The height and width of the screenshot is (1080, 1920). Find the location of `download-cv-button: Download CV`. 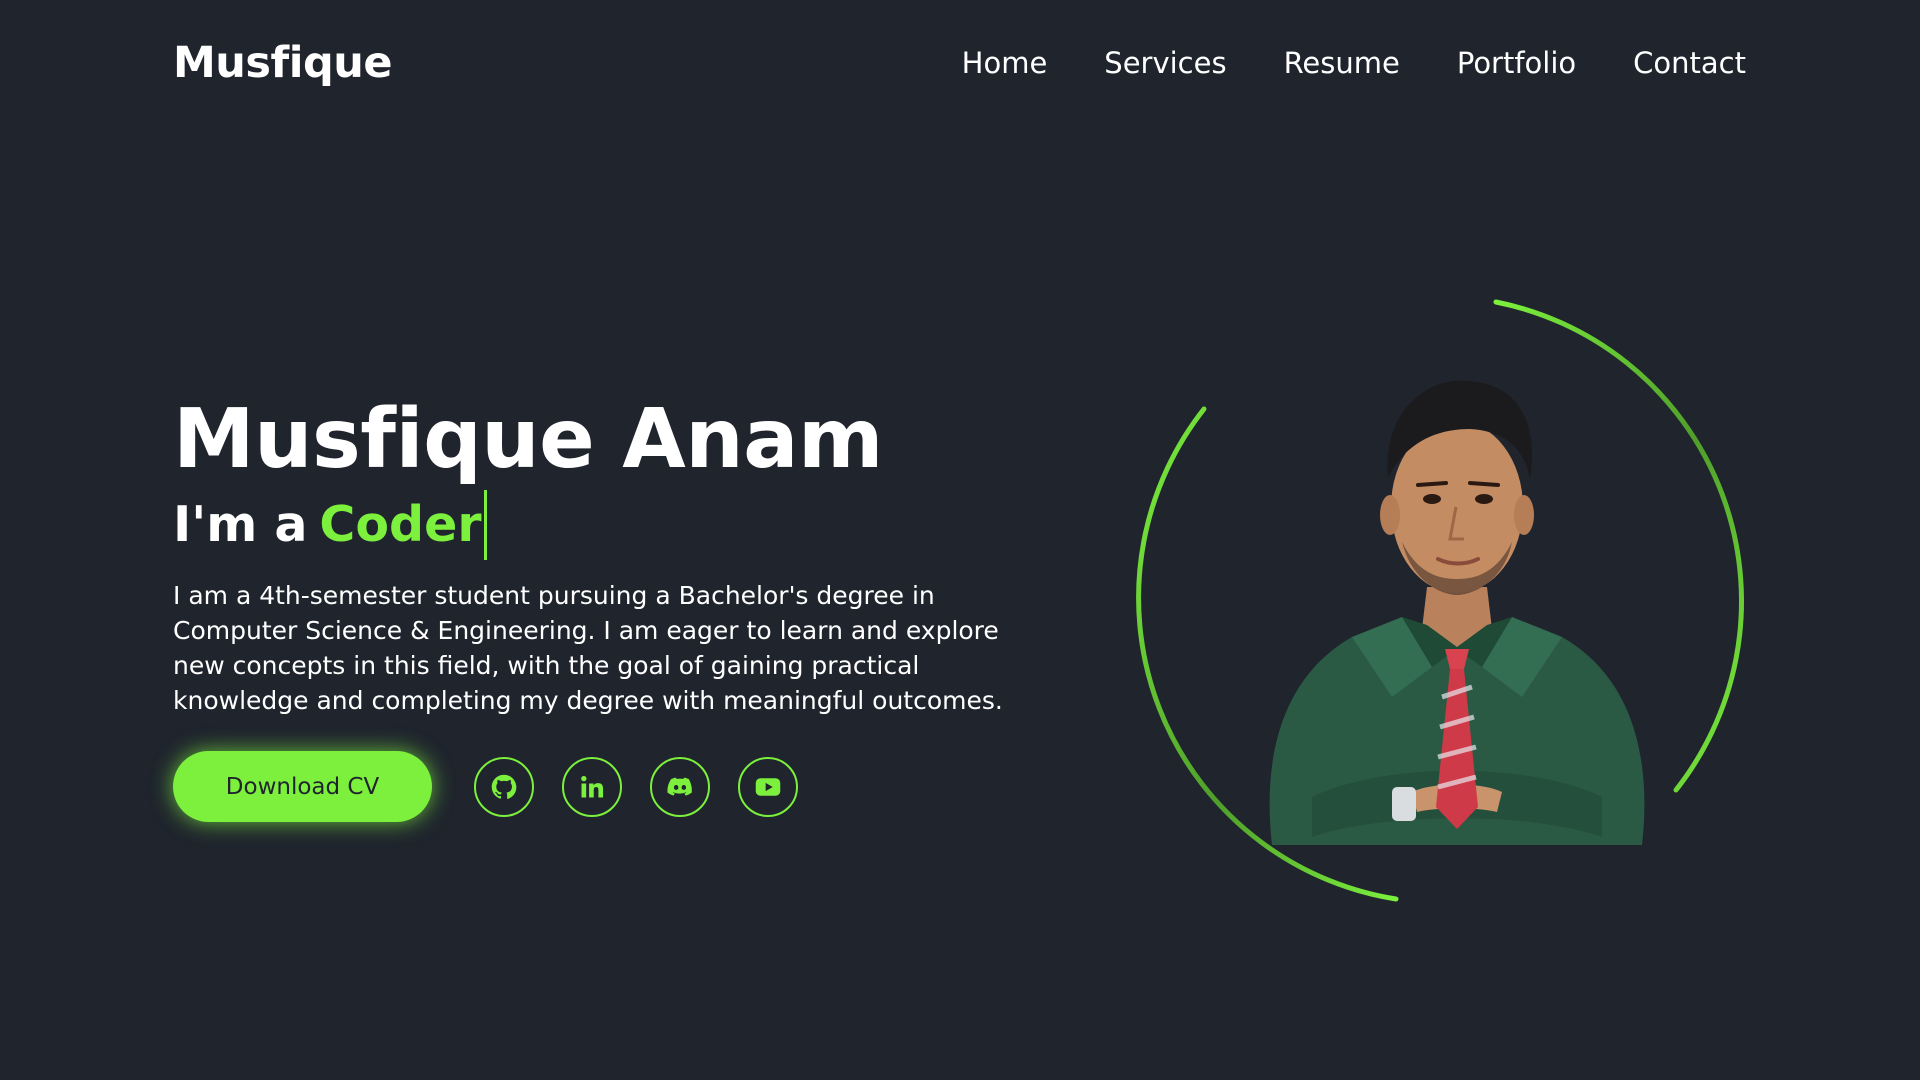

download-cv-button: Download CV is located at coordinates (302, 786).